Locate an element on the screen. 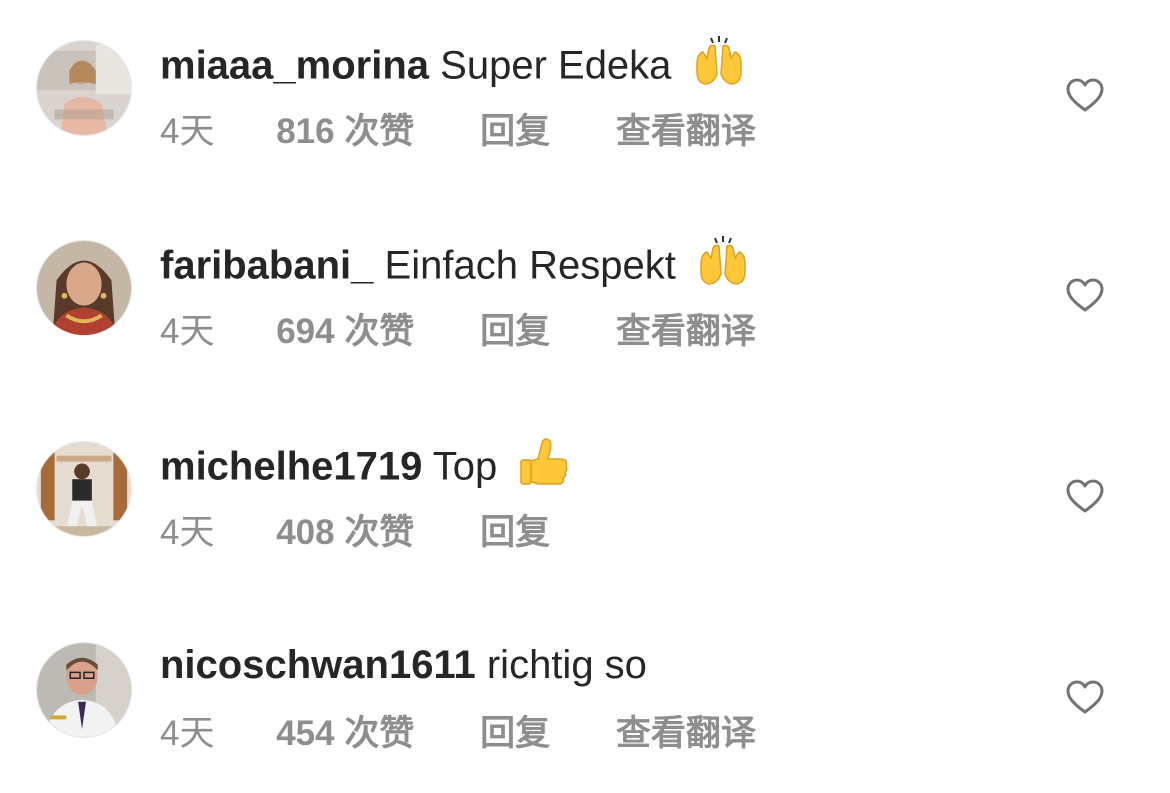 This screenshot has width=1170, height=793. comment-line: michelhe1719 Top is located at coordinates (366, 463).